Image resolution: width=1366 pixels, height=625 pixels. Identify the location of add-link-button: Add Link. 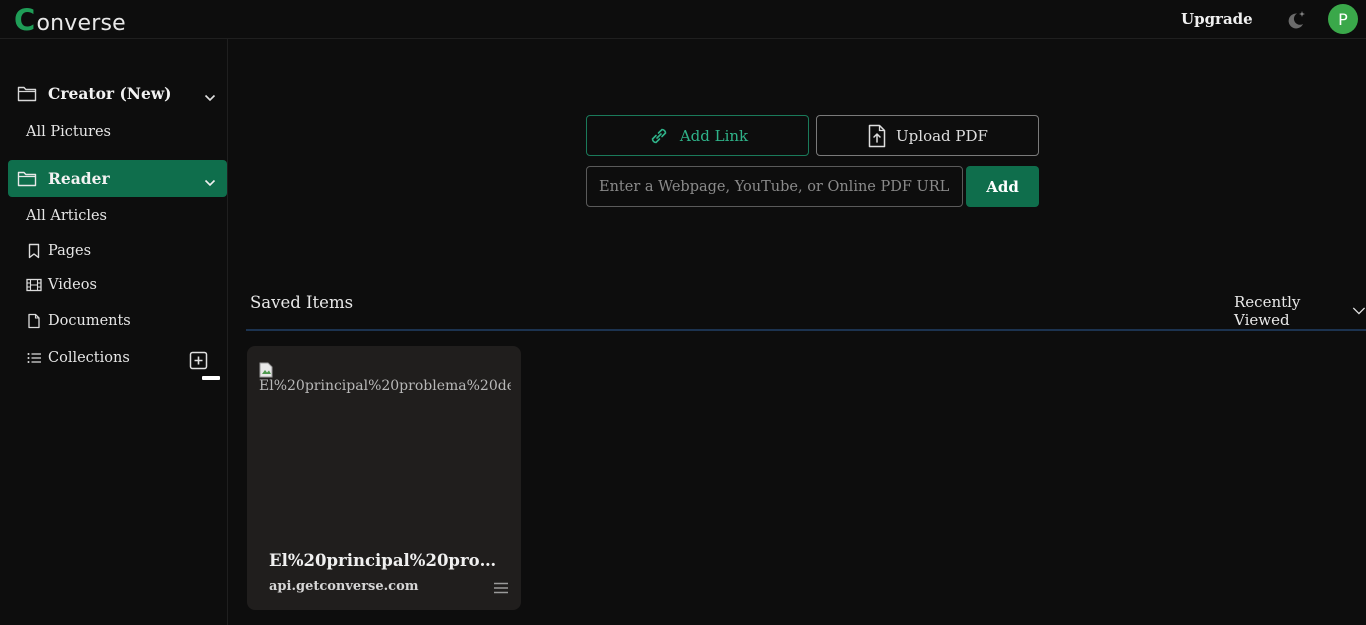
(697, 135).